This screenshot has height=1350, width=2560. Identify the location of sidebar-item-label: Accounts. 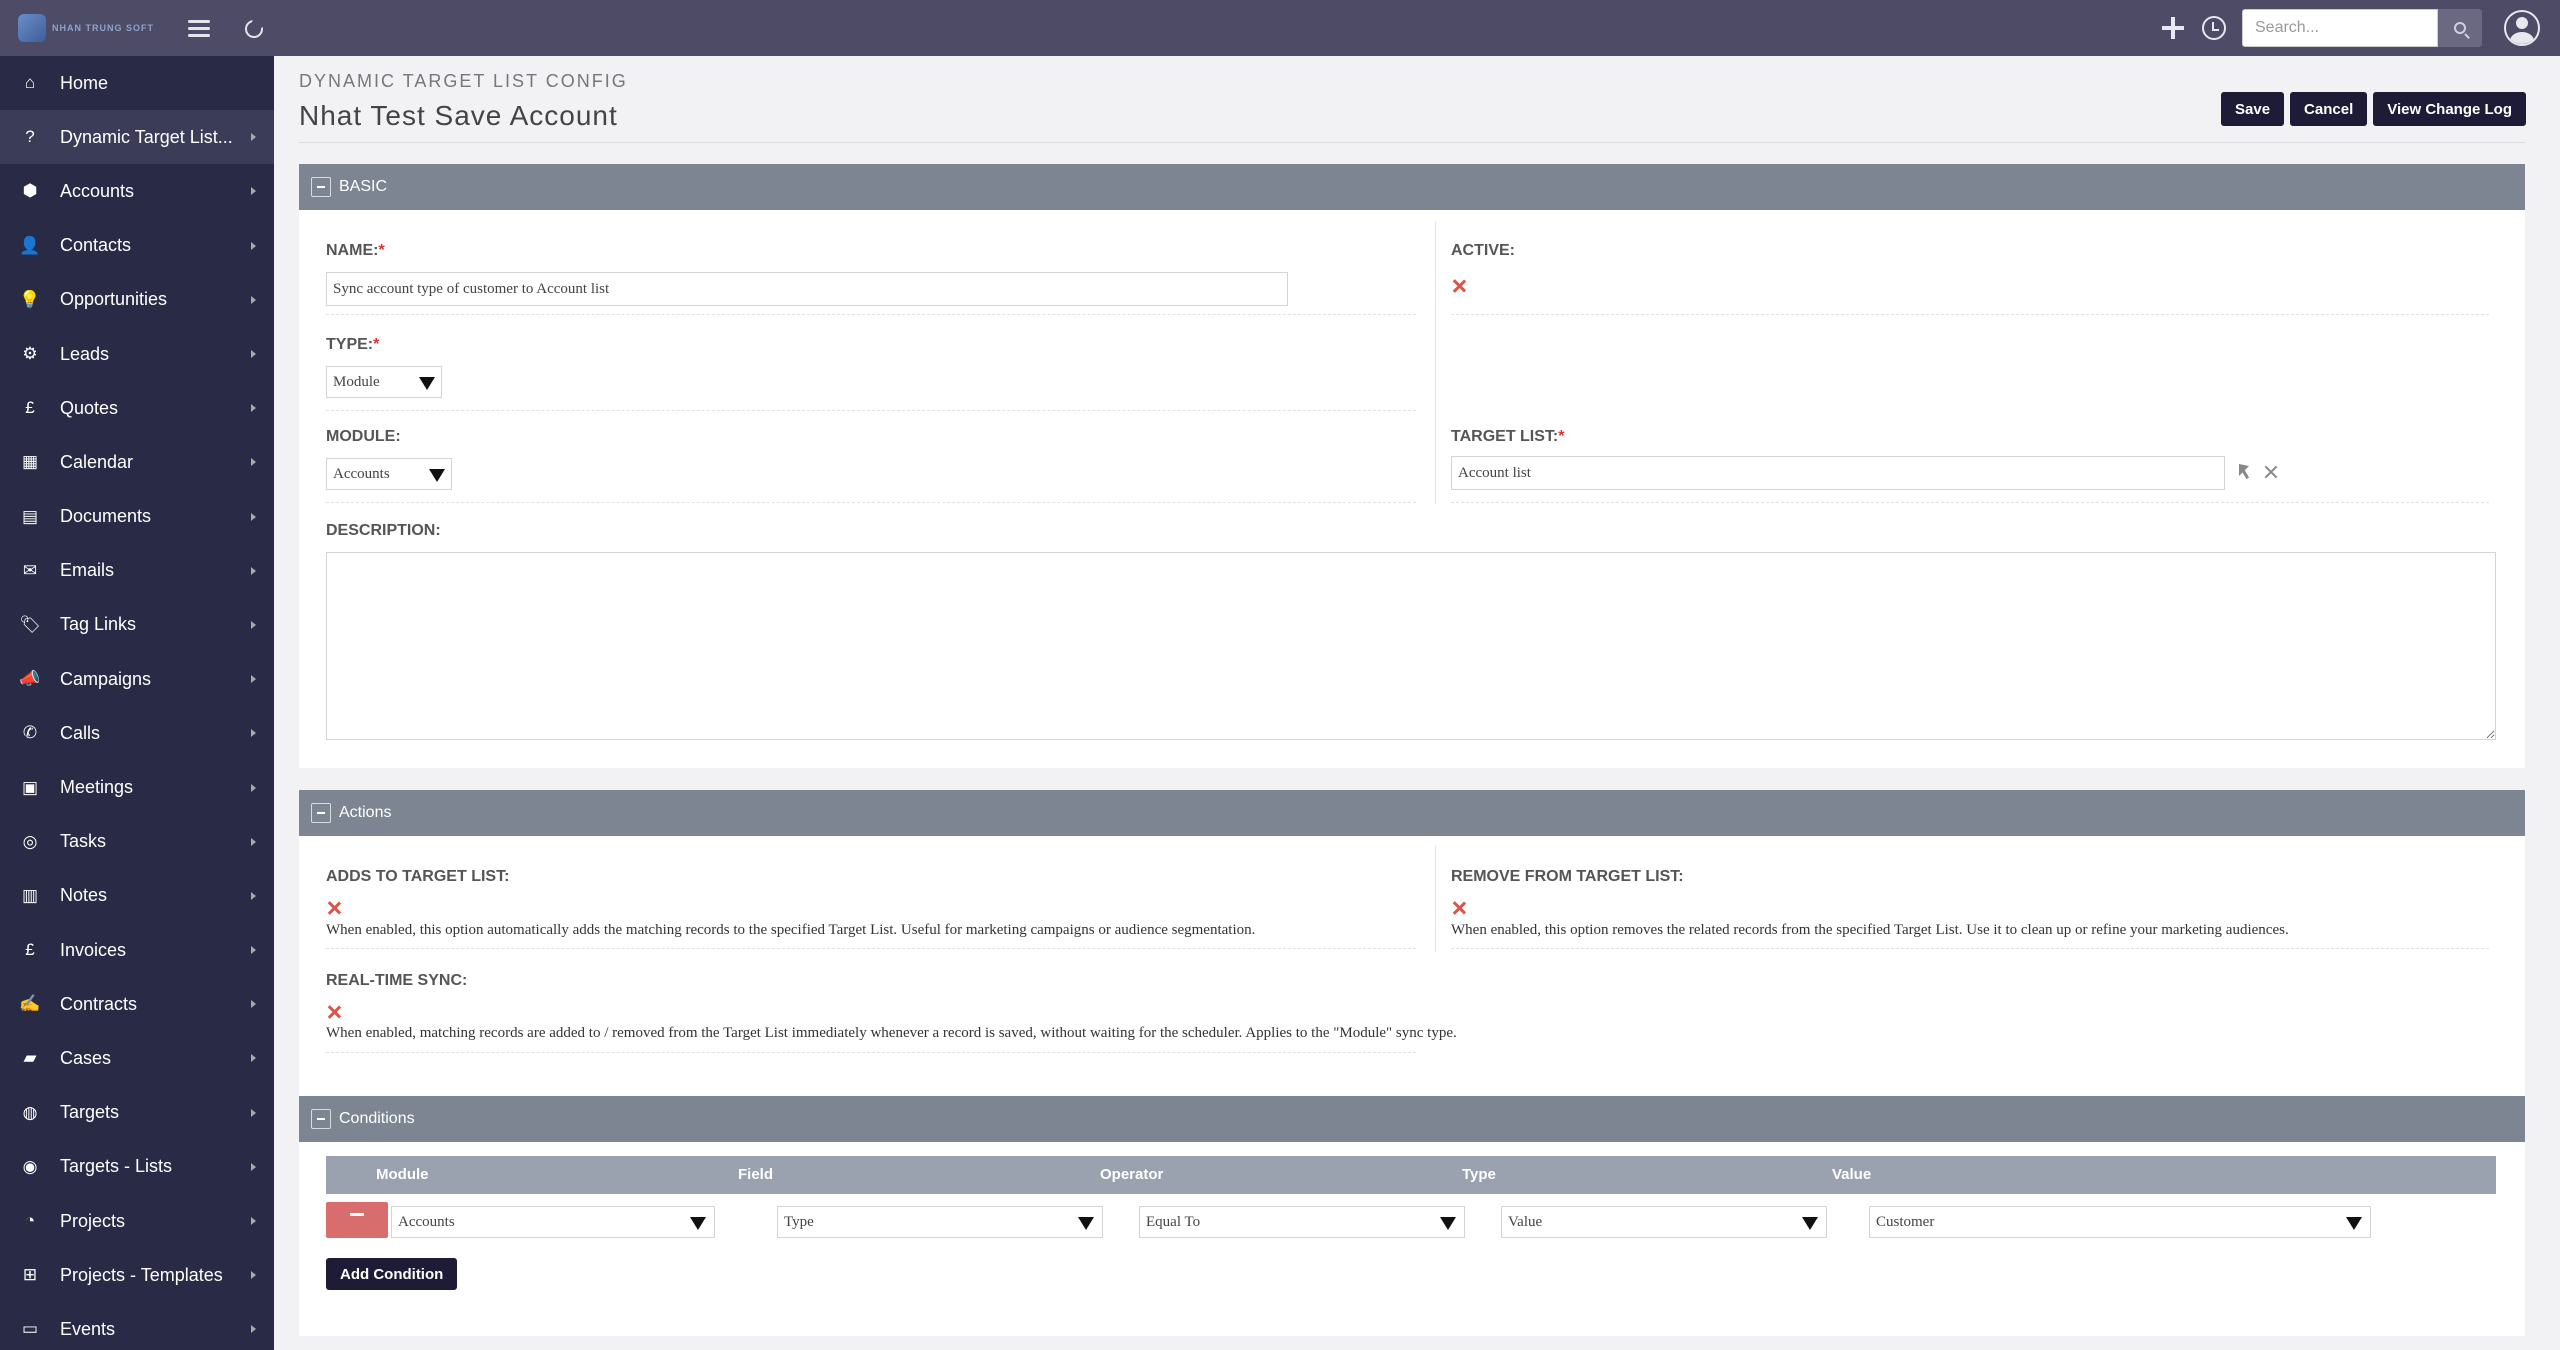
(97, 190).